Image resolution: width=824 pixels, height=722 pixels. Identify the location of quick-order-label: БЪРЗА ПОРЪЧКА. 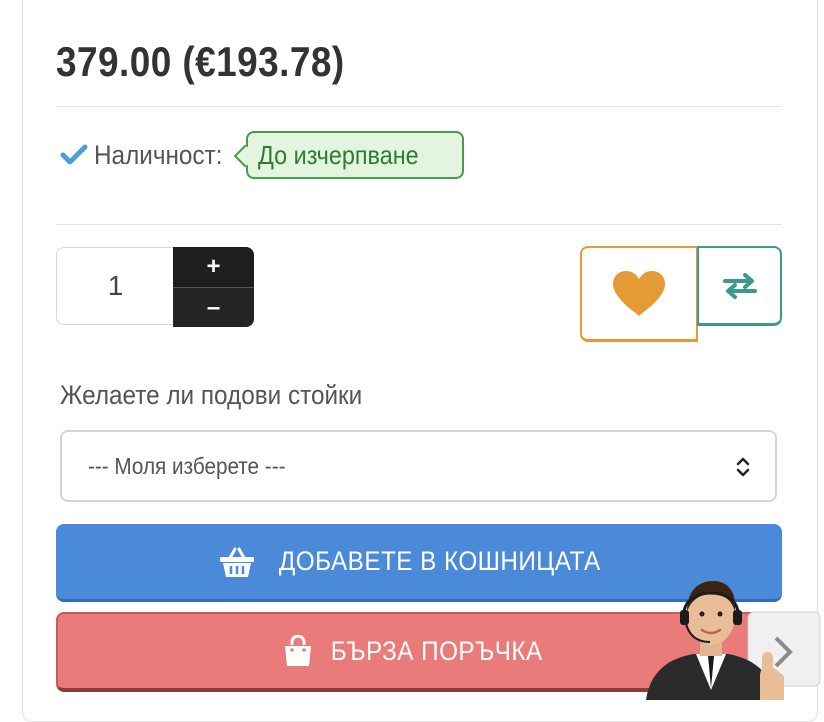
(437, 650).